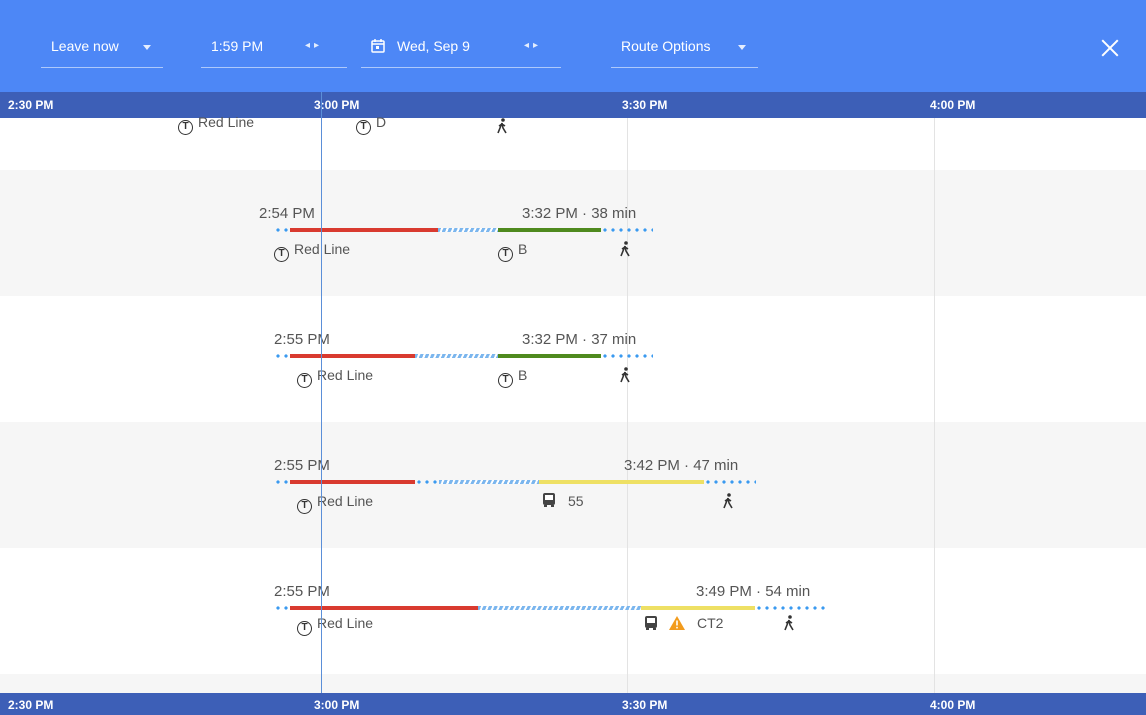 This screenshot has height=715, width=1146. What do you see at coordinates (274, 51) in the screenshot?
I see `time-picker: 1:59 PM ◂▸` at bounding box center [274, 51].